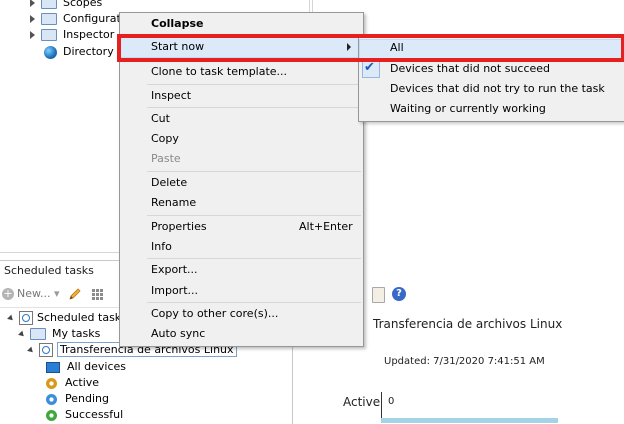 The width and height of the screenshot is (624, 424). What do you see at coordinates (82, 317) in the screenshot?
I see `tree-item-label: Scheduled tasks` at bounding box center [82, 317].